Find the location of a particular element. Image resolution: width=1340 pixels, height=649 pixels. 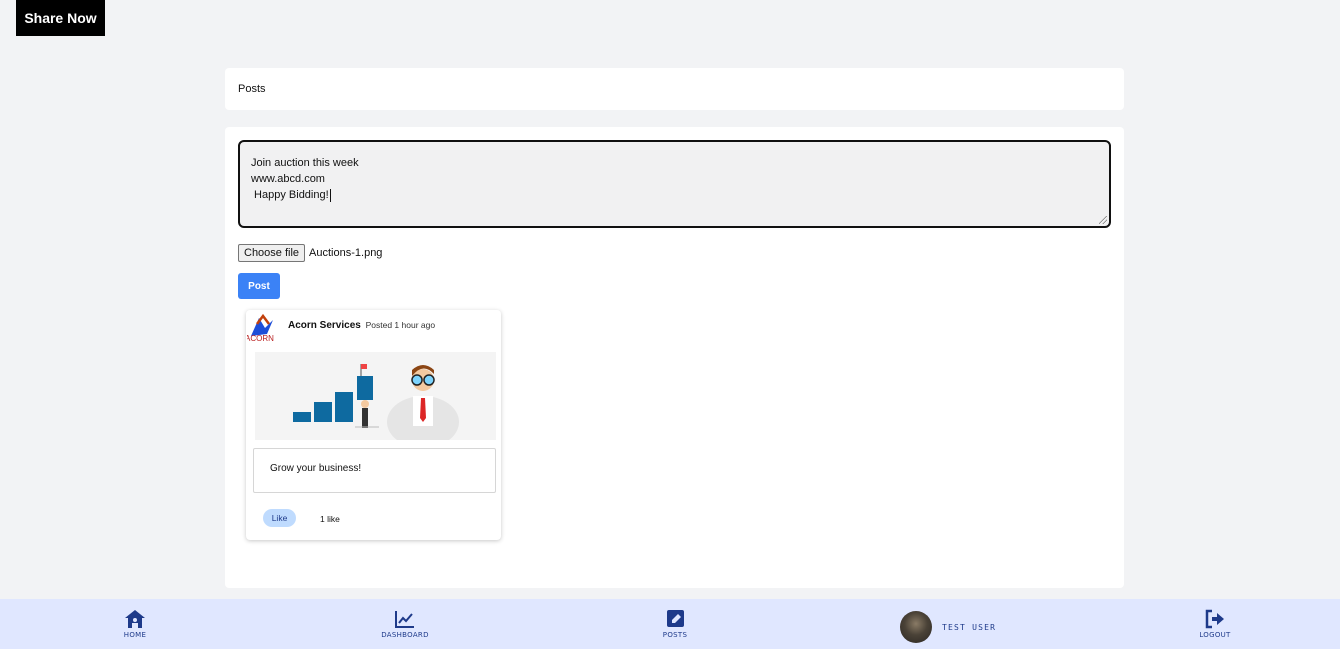

page-title: Posts is located at coordinates (252, 89).